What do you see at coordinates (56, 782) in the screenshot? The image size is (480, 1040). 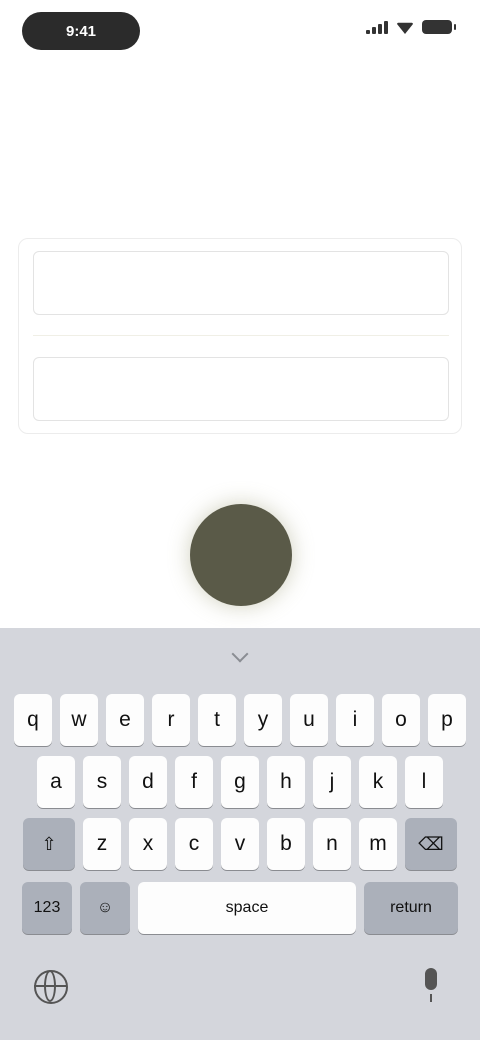 I see `key-a: a` at bounding box center [56, 782].